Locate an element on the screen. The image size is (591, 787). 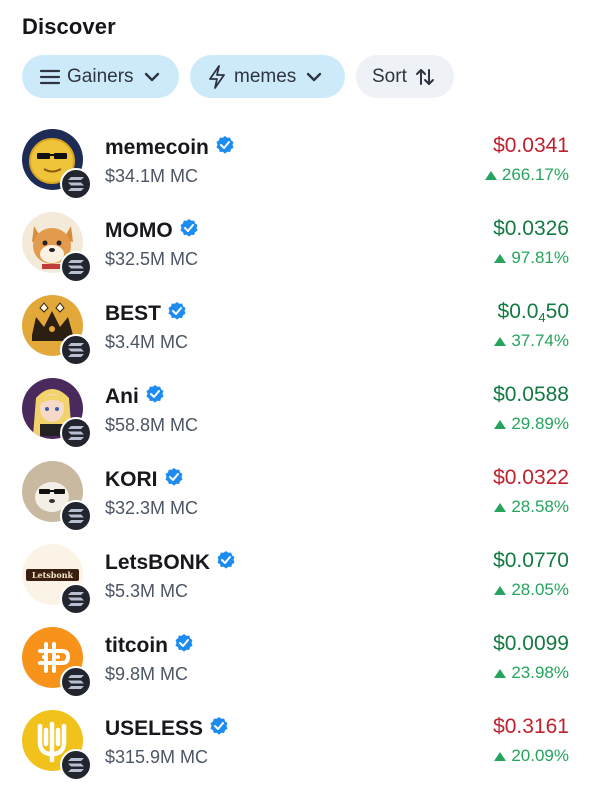
sort-label: Sort is located at coordinates (389, 76).